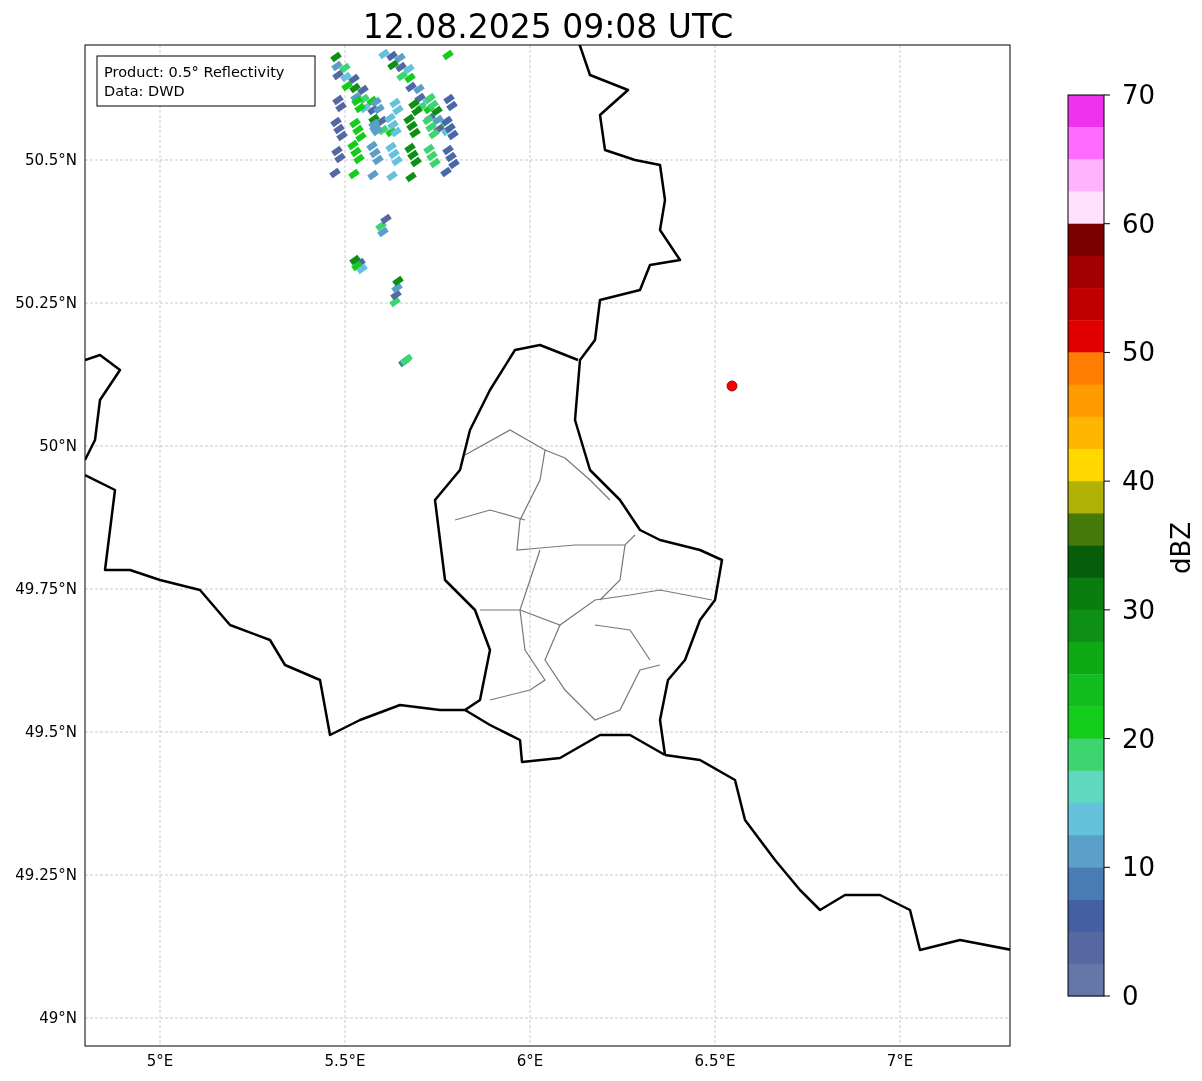 The image size is (1202, 1081). Describe the element at coordinates (1139, 609) in the screenshot. I see `colorbar-tick-label: 30` at that location.